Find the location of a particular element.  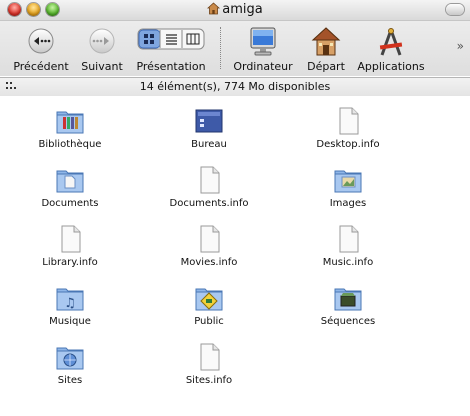

back-arrow-icon is located at coordinates (41, 41).